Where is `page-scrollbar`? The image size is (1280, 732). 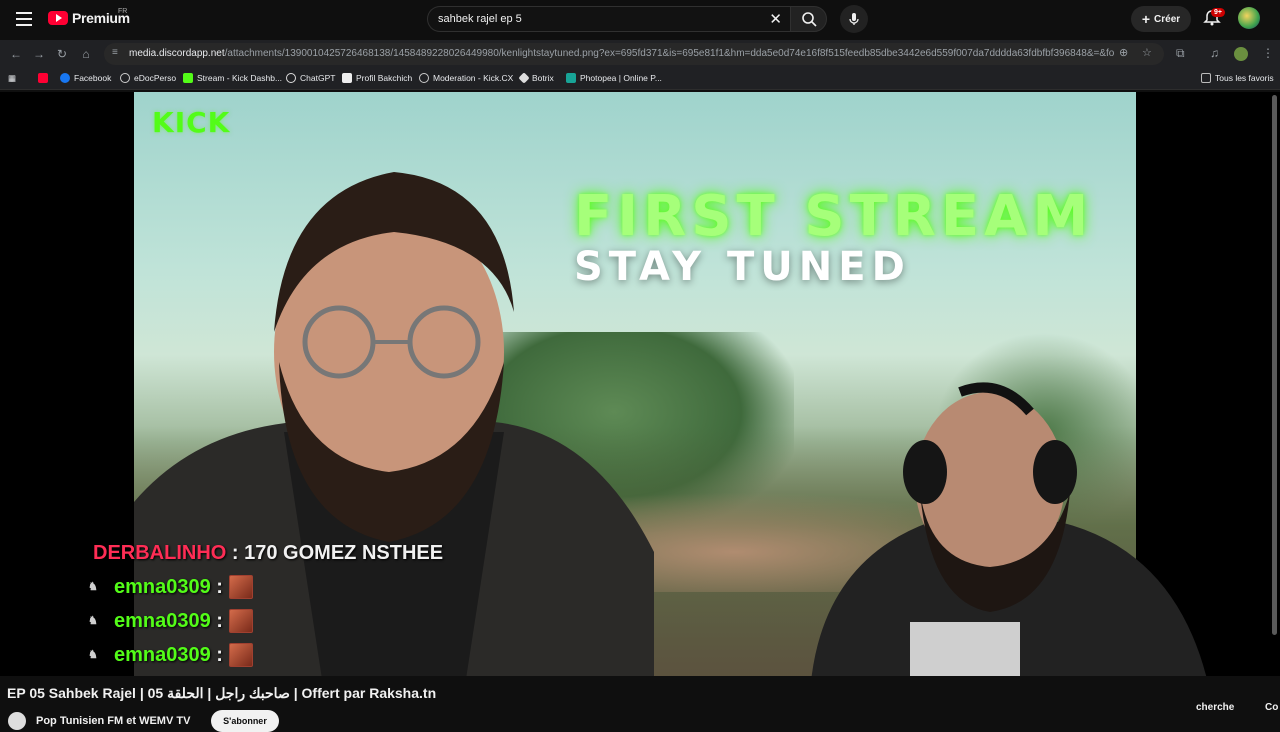
page-scrollbar is located at coordinates (1274, 365).